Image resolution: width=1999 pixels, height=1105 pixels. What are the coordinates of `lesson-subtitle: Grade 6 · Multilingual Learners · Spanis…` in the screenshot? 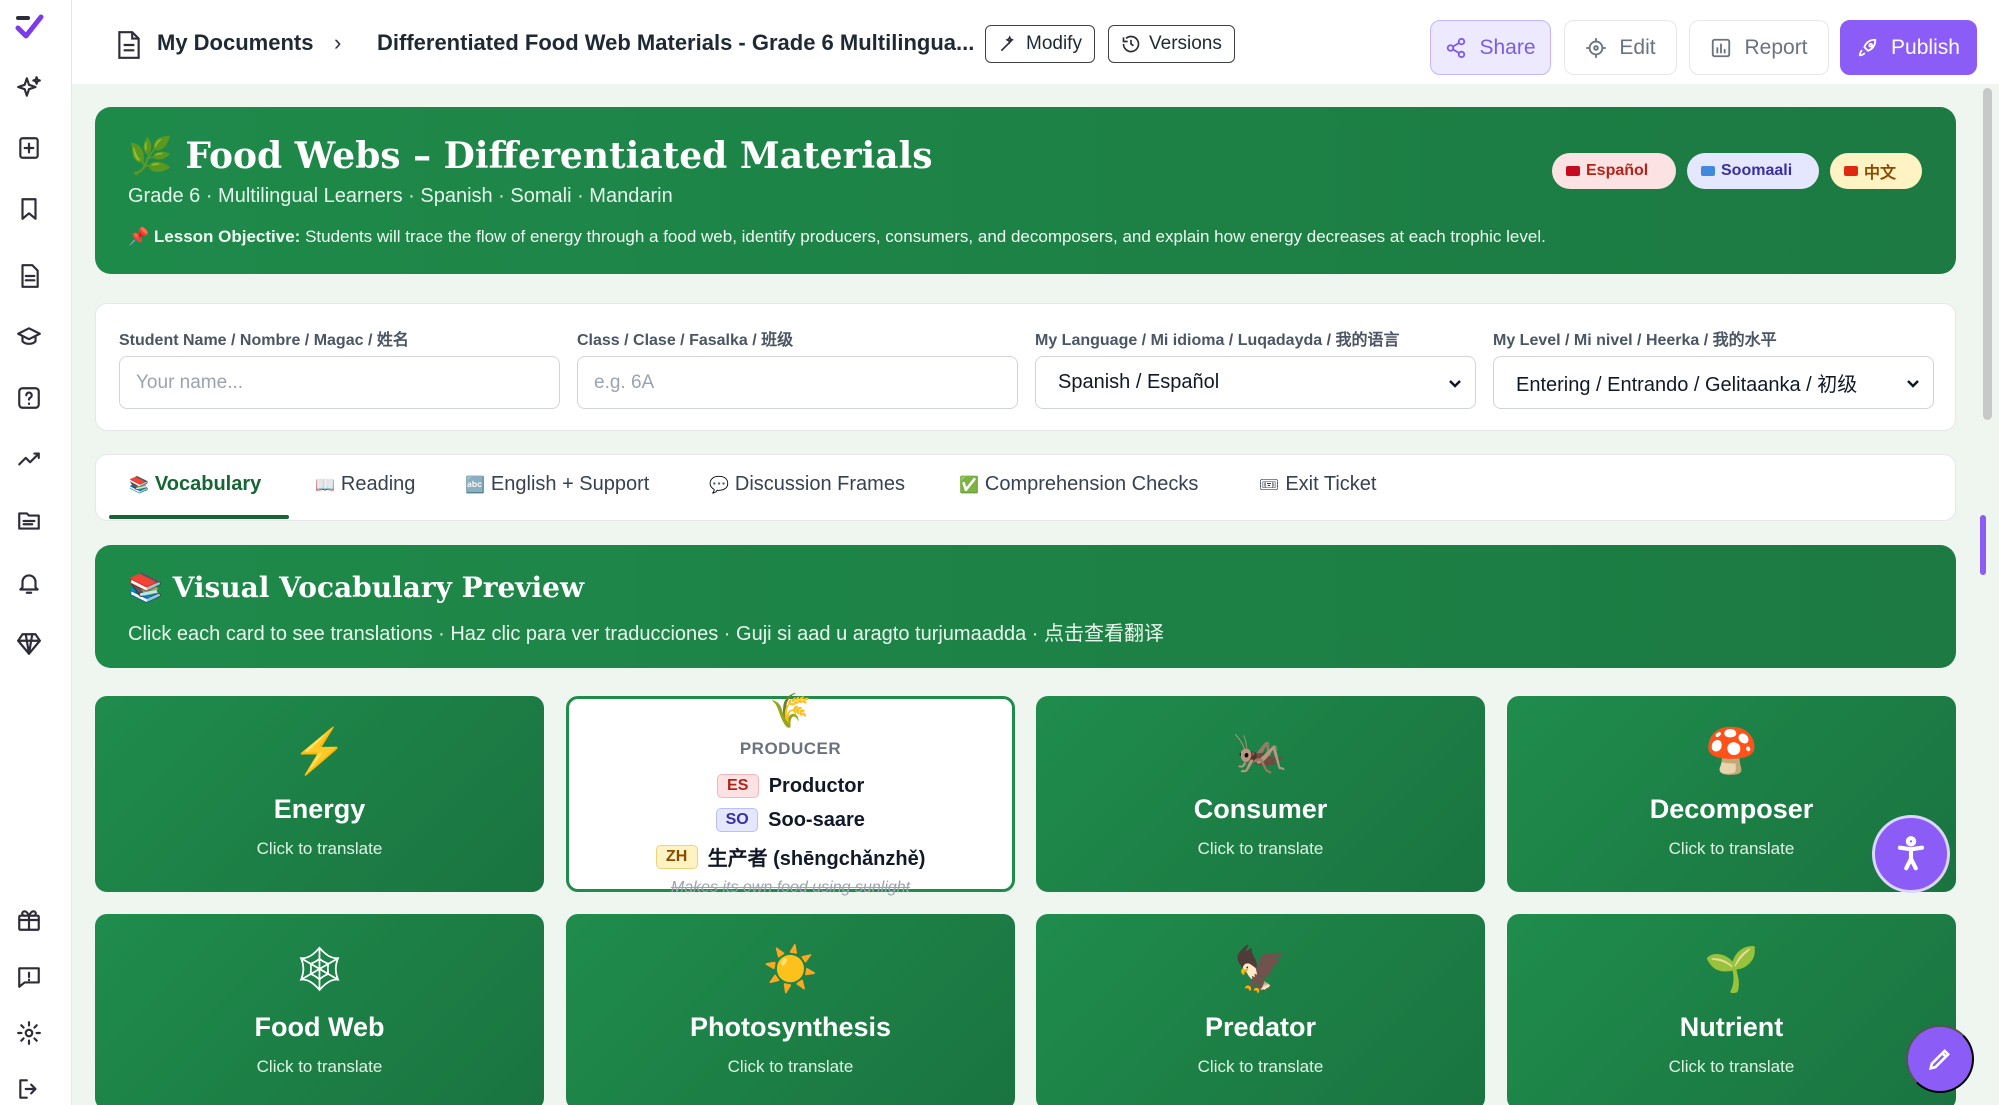 It's located at (400, 196).